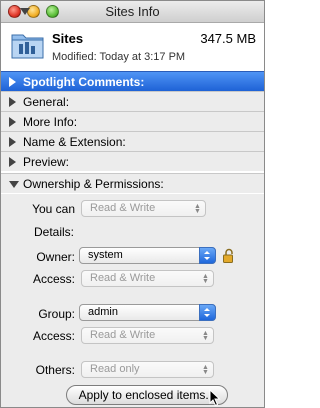 The width and height of the screenshot is (320, 408). Describe the element at coordinates (147, 312) in the screenshot. I see `group-popup: admin` at that location.